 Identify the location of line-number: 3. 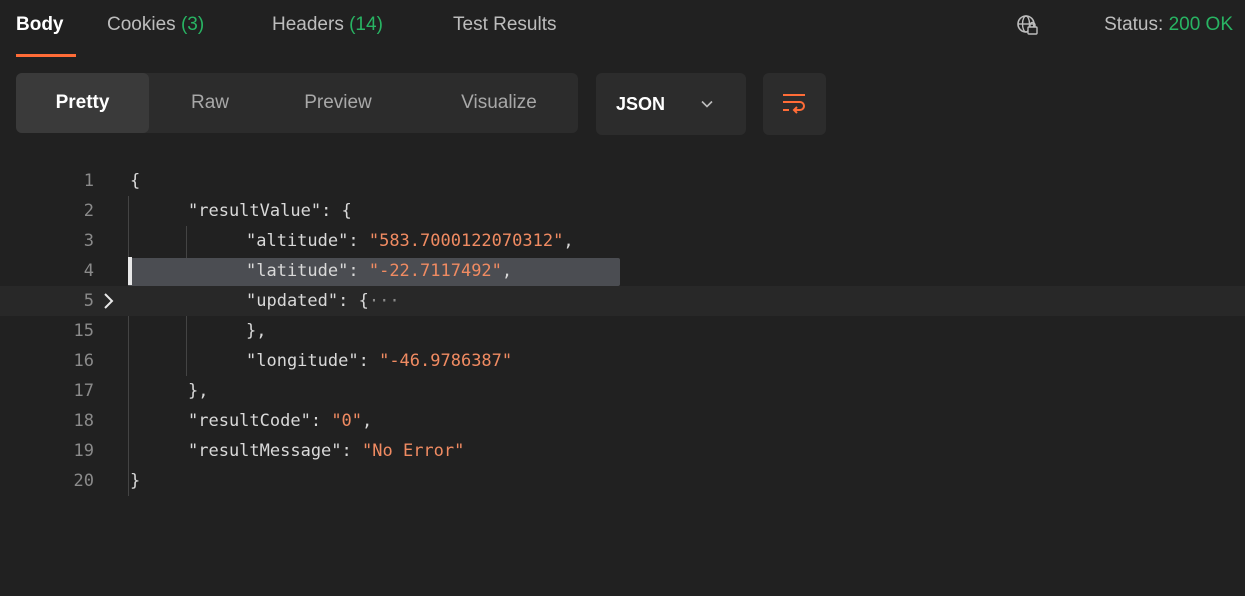
(88, 241).